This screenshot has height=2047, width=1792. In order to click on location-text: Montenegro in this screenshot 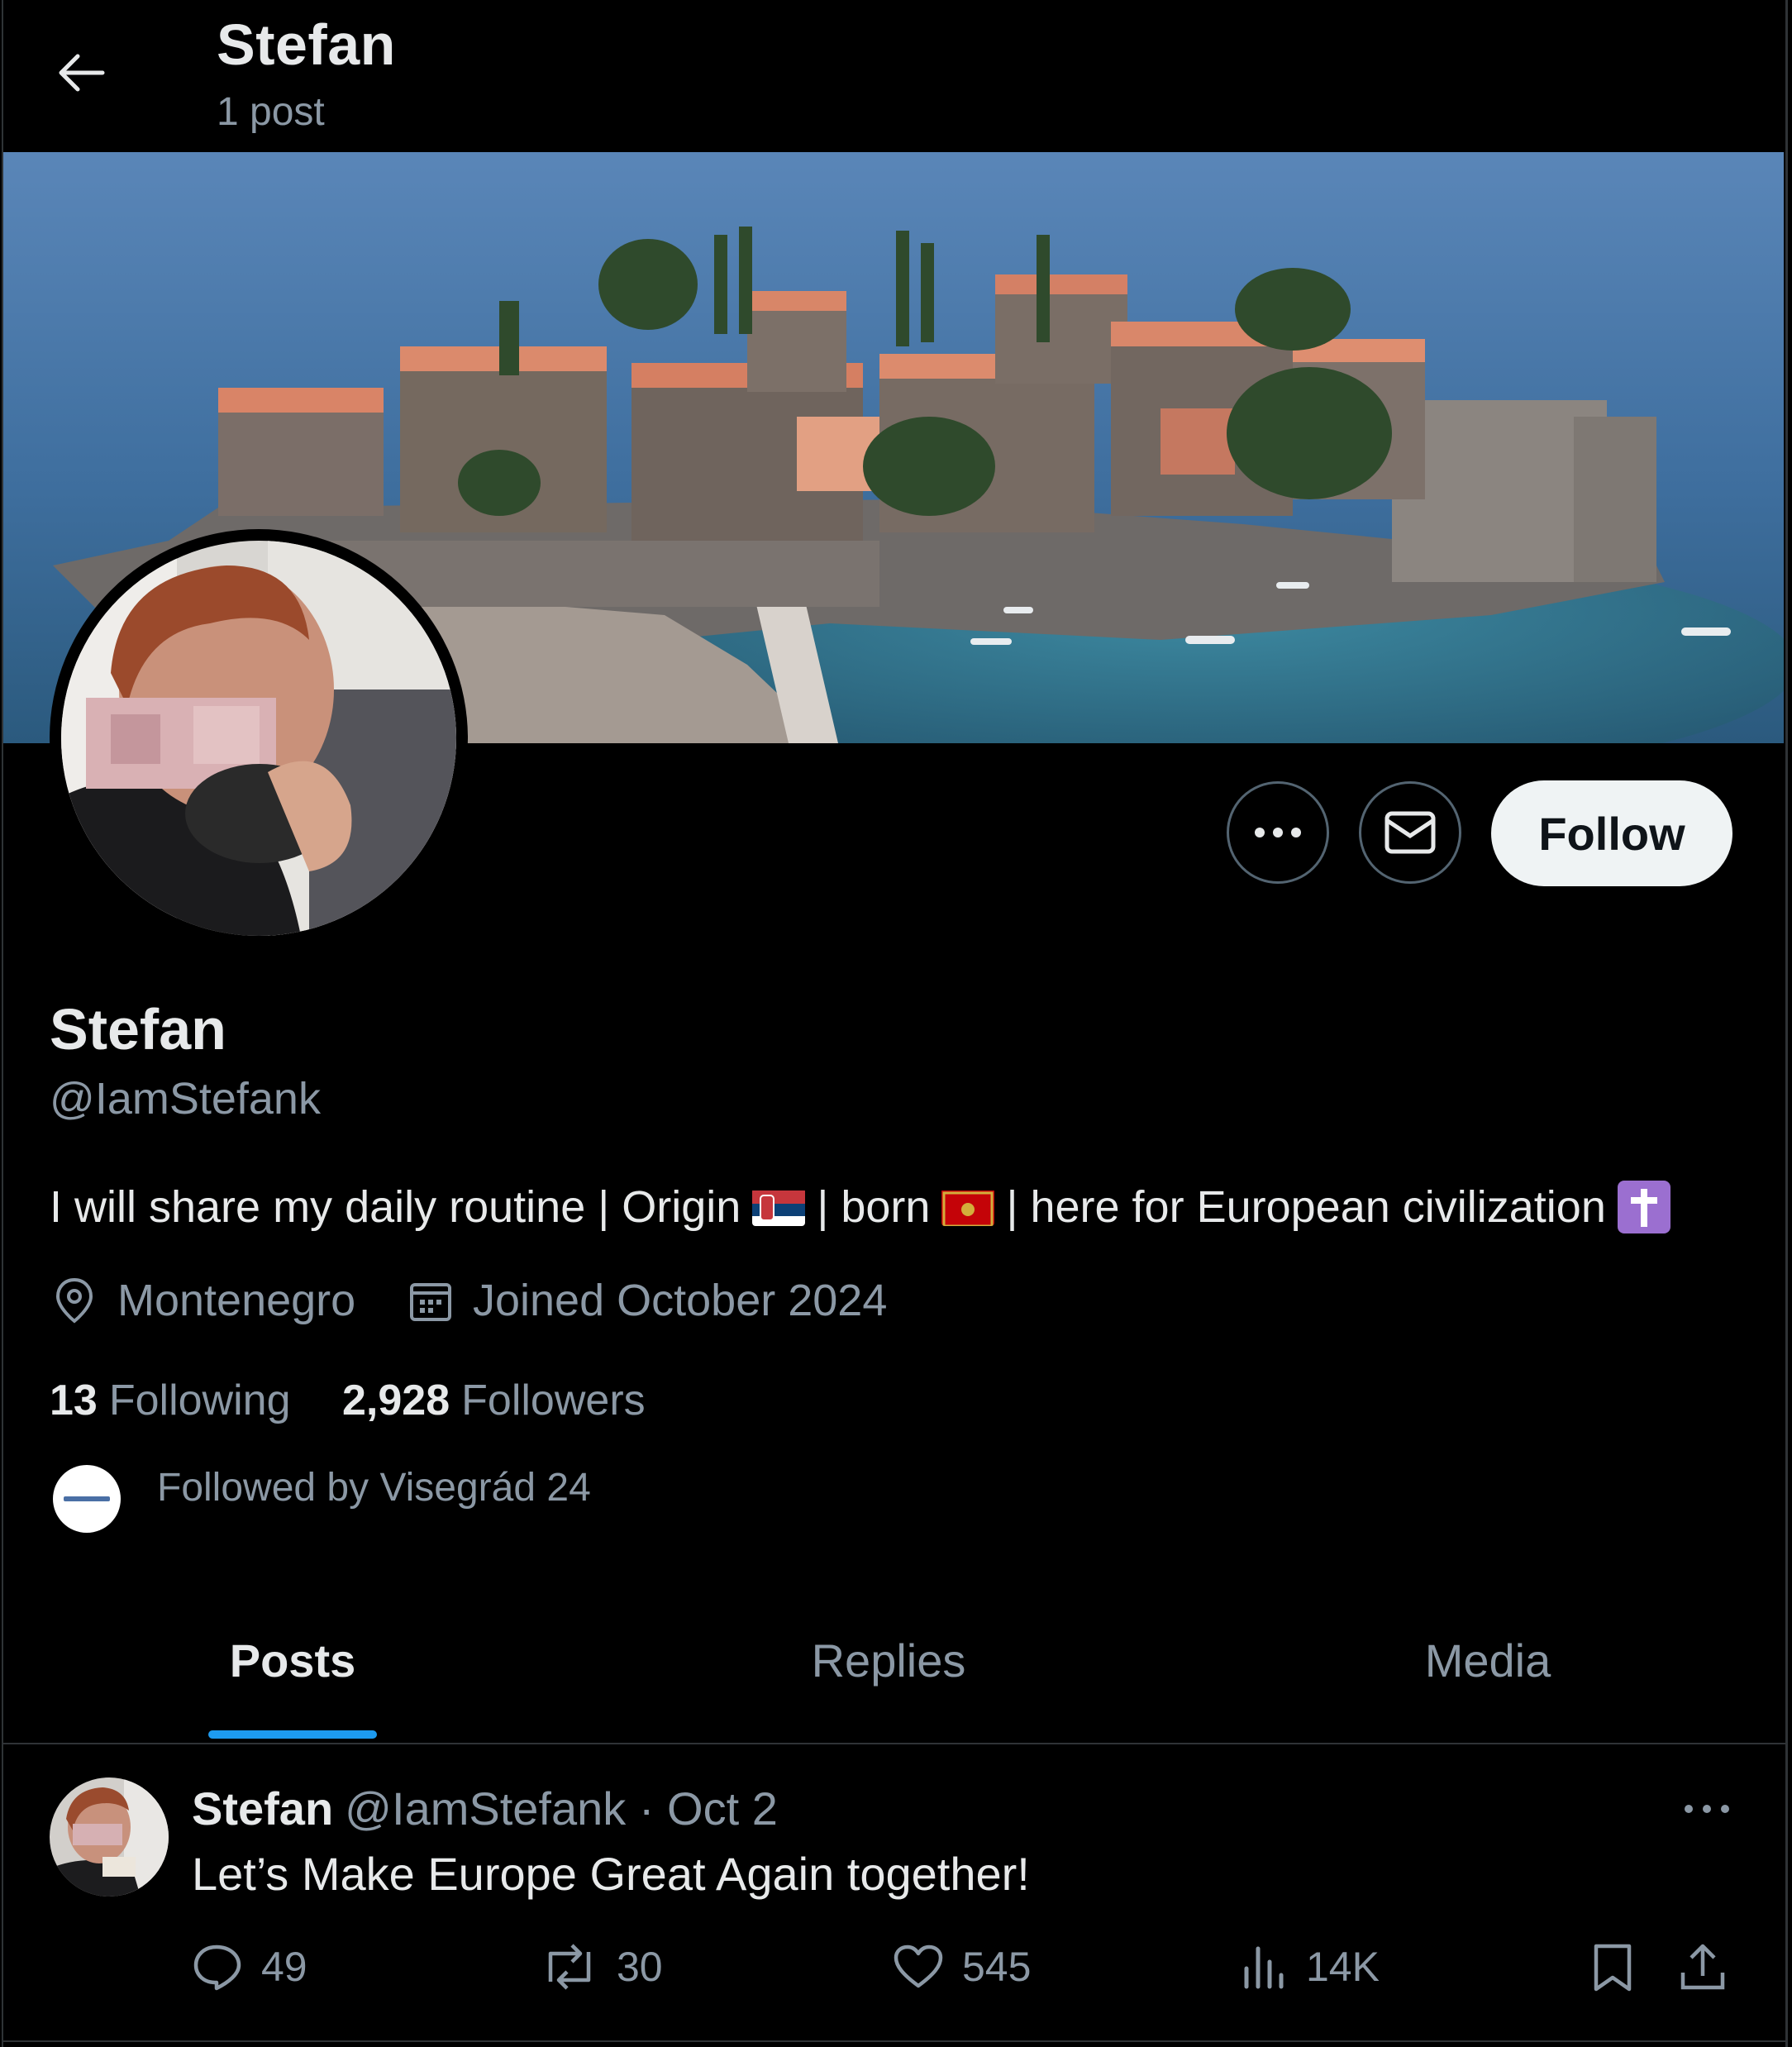, I will do `click(237, 1300)`.